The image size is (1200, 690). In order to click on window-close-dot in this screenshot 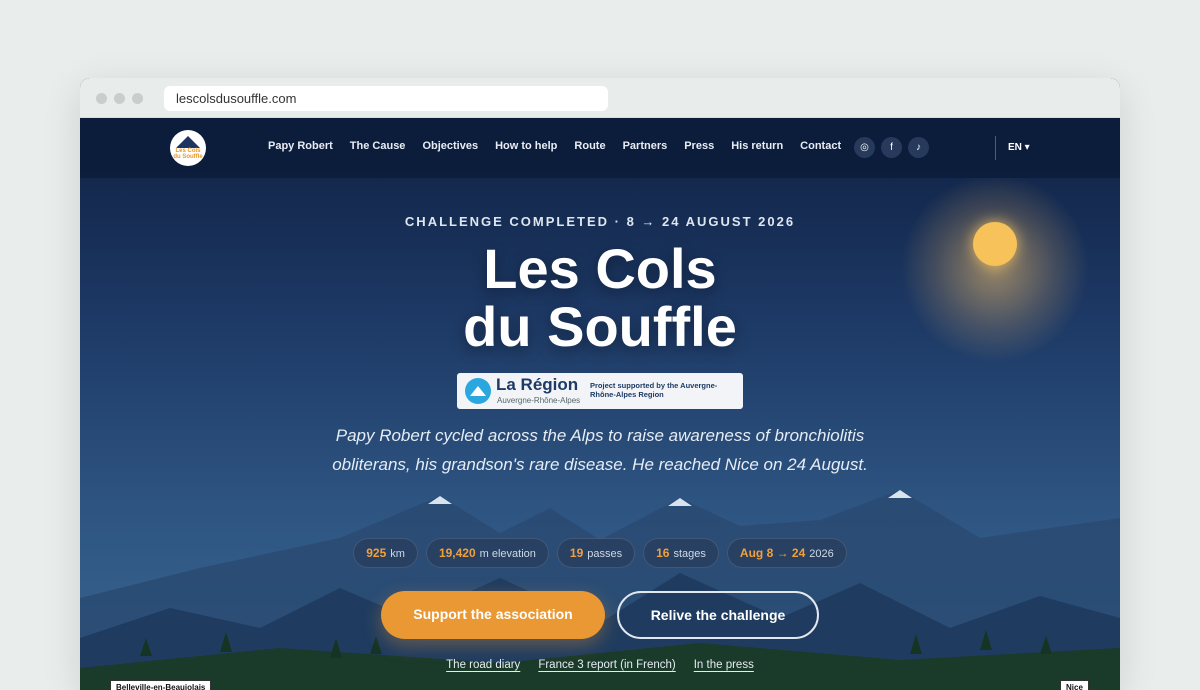, I will do `click(101, 98)`.